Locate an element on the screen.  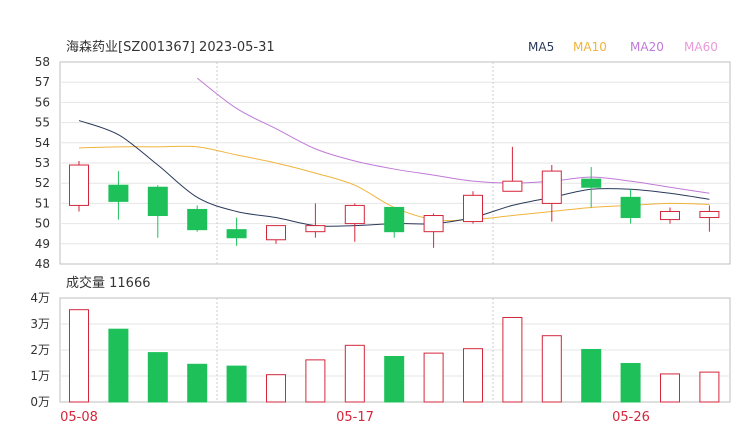
price-axis: 58 57 56 55 54 53 52 51 50 49 48 is located at coordinates (42, 163).